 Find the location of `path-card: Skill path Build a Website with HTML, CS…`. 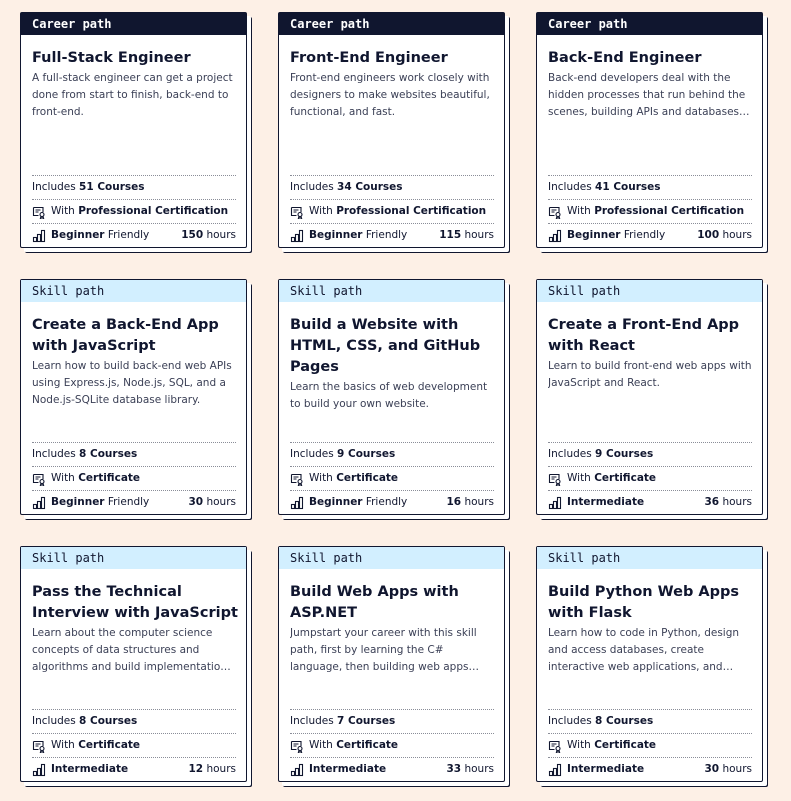

path-card: Skill path Build a Website with HTML, CS… is located at coordinates (391, 397).